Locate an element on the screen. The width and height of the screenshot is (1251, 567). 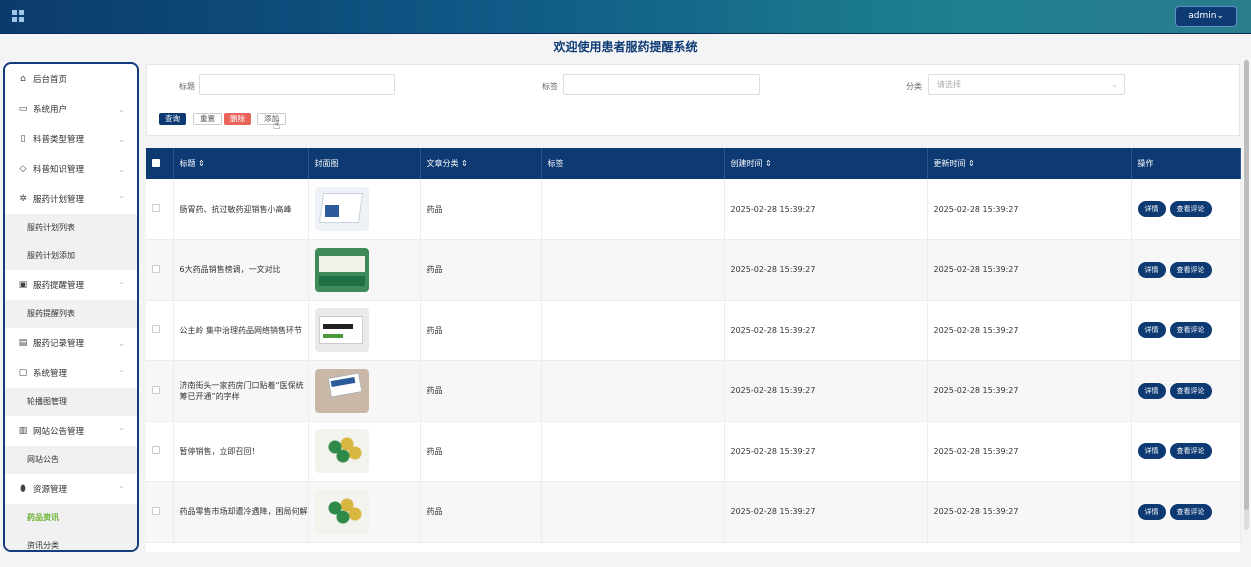
sidebar-item-label: 科普类型管理 is located at coordinates (59, 140).